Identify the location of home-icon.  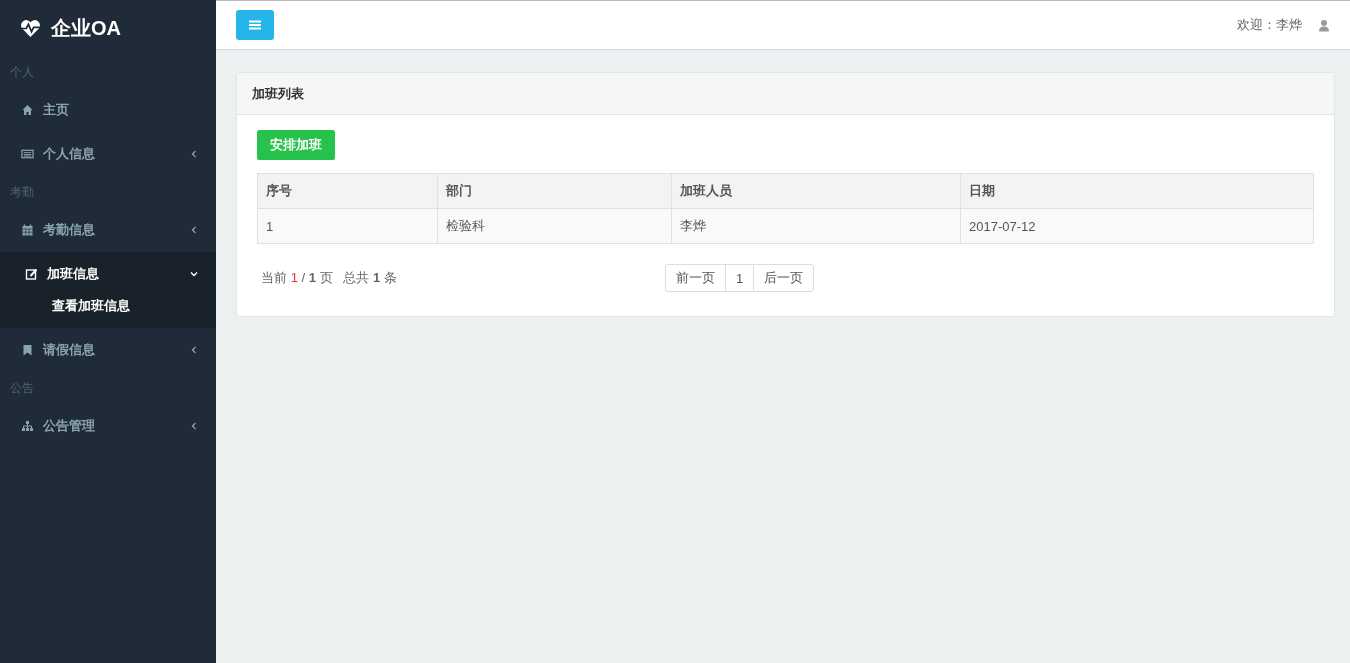
(27, 110).